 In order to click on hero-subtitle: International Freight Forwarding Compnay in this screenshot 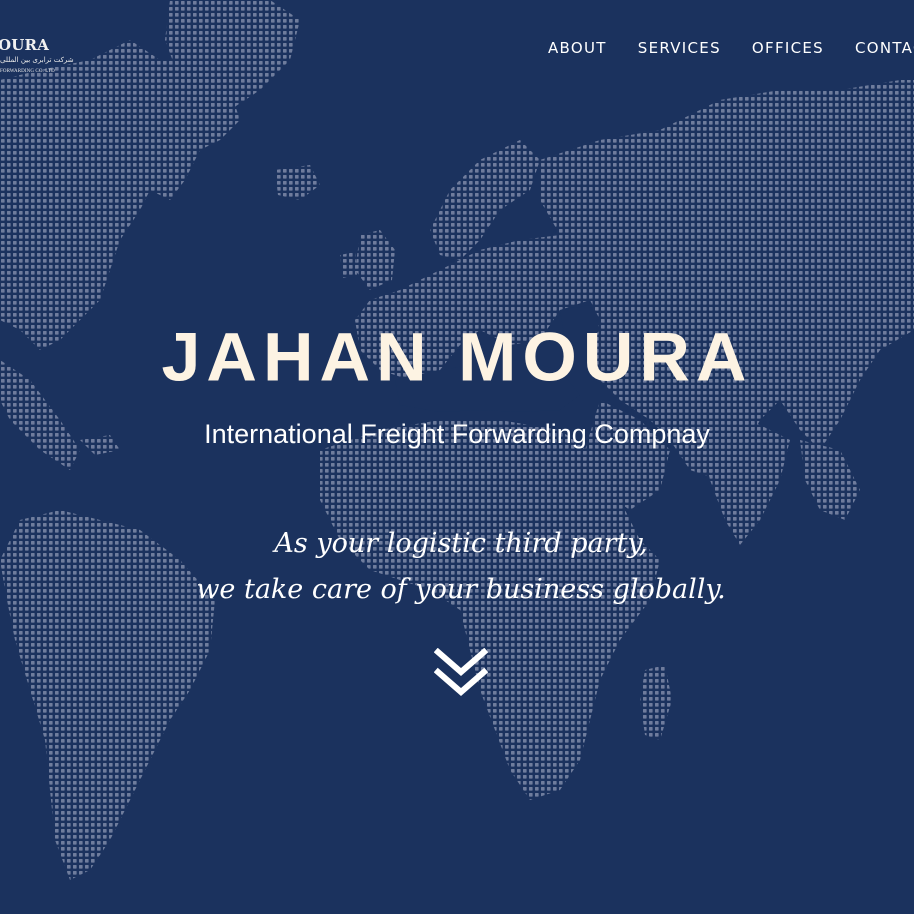, I will do `click(457, 434)`.